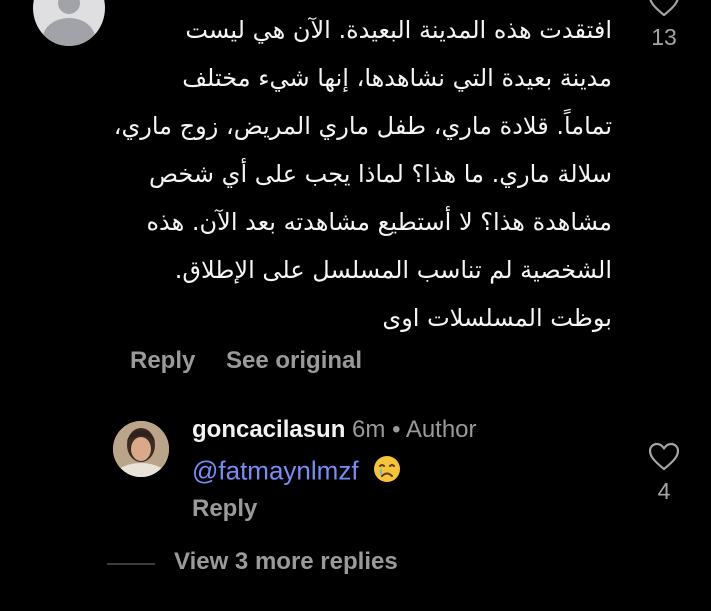  I want to click on avatar-photo, so click(141, 449).